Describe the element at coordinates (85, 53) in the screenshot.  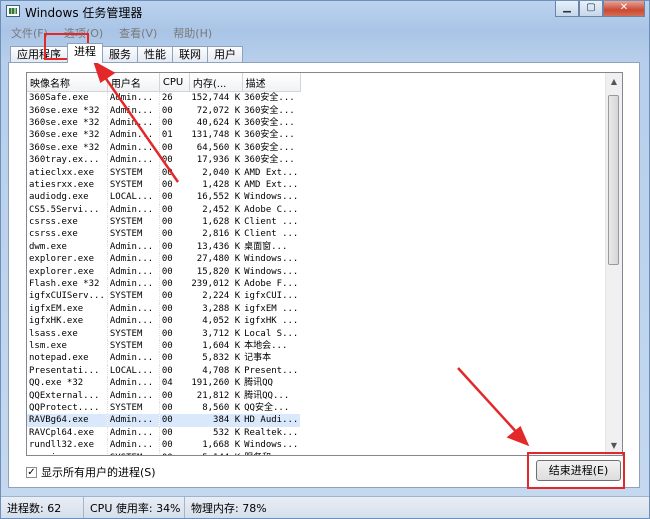
I see `tab-processes: 进程` at that location.